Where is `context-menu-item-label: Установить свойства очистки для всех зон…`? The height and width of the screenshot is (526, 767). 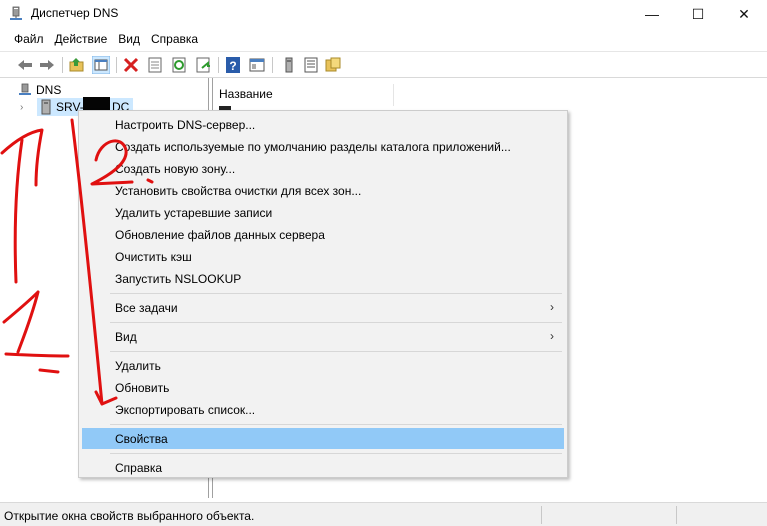 context-menu-item-label: Установить свойства очистки для всех зон… is located at coordinates (238, 191).